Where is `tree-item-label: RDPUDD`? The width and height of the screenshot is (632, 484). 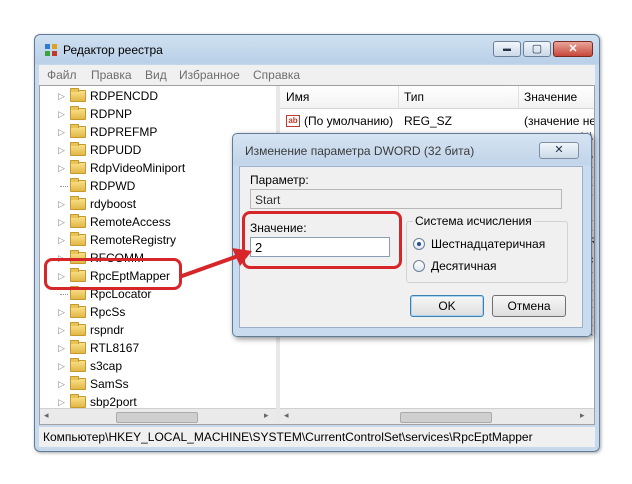
tree-item-label: RDPUDD is located at coordinates (116, 150).